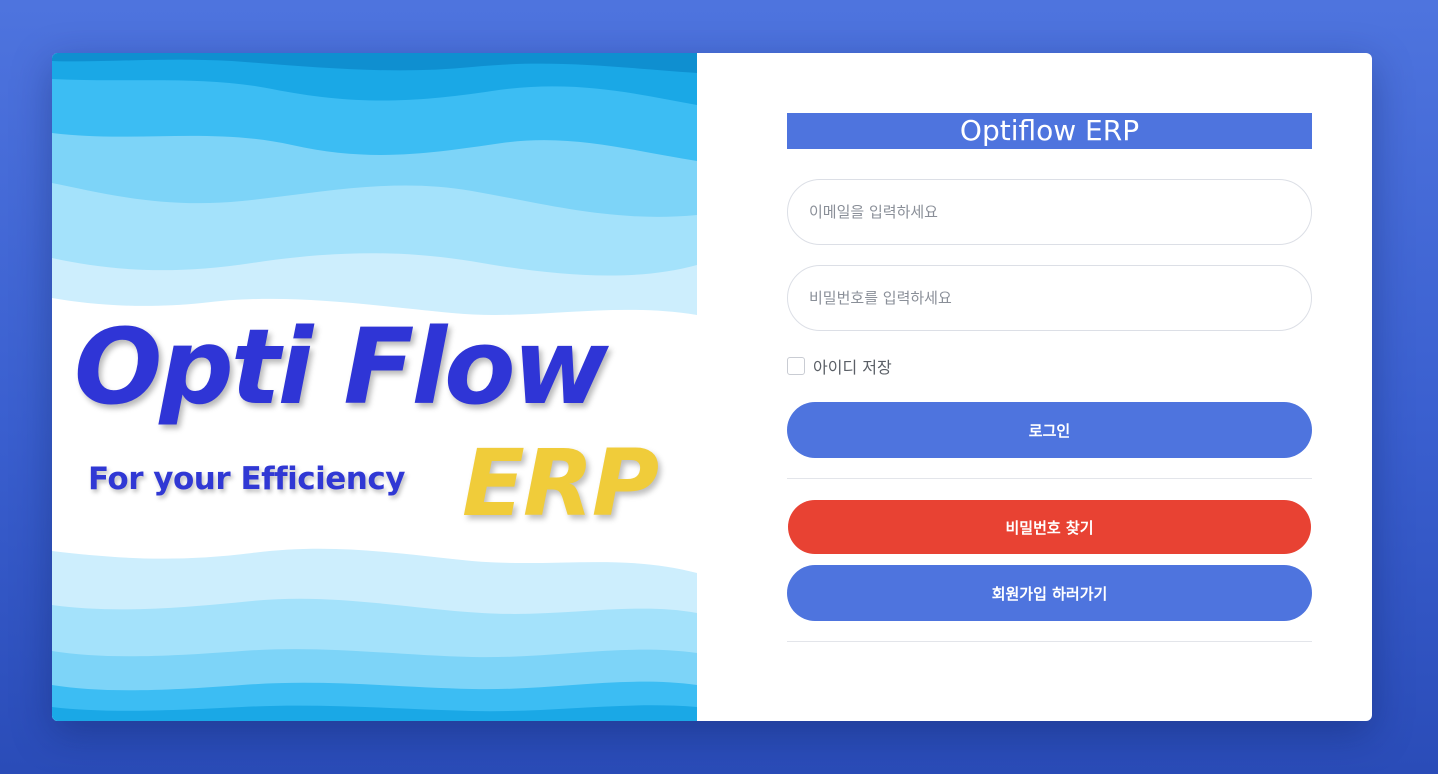  I want to click on login-button: 로그인, so click(1049, 430).